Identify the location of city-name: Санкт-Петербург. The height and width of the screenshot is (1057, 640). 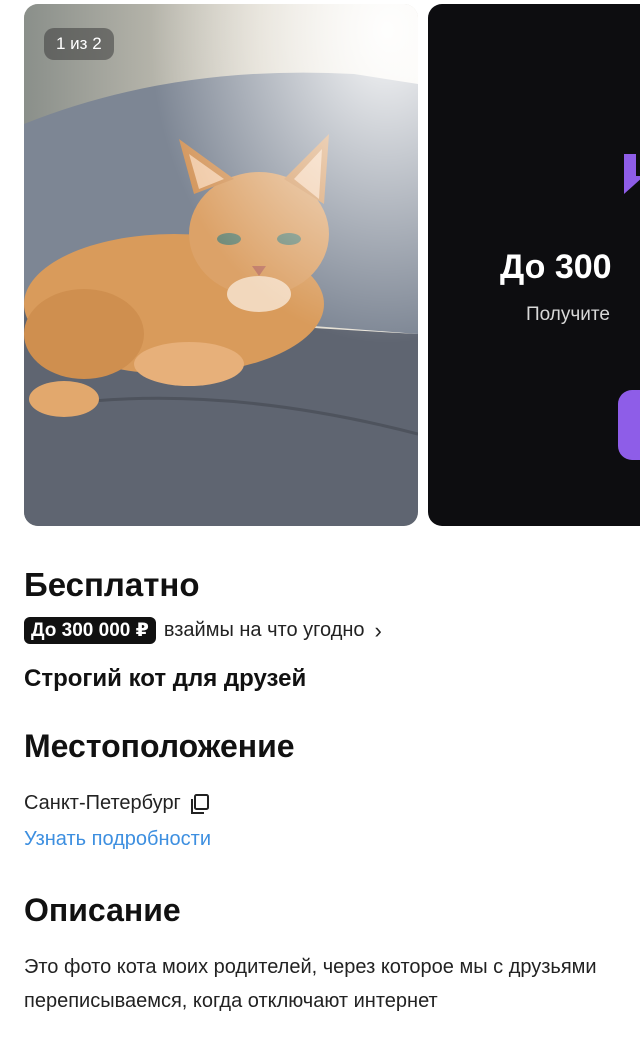
(102, 803).